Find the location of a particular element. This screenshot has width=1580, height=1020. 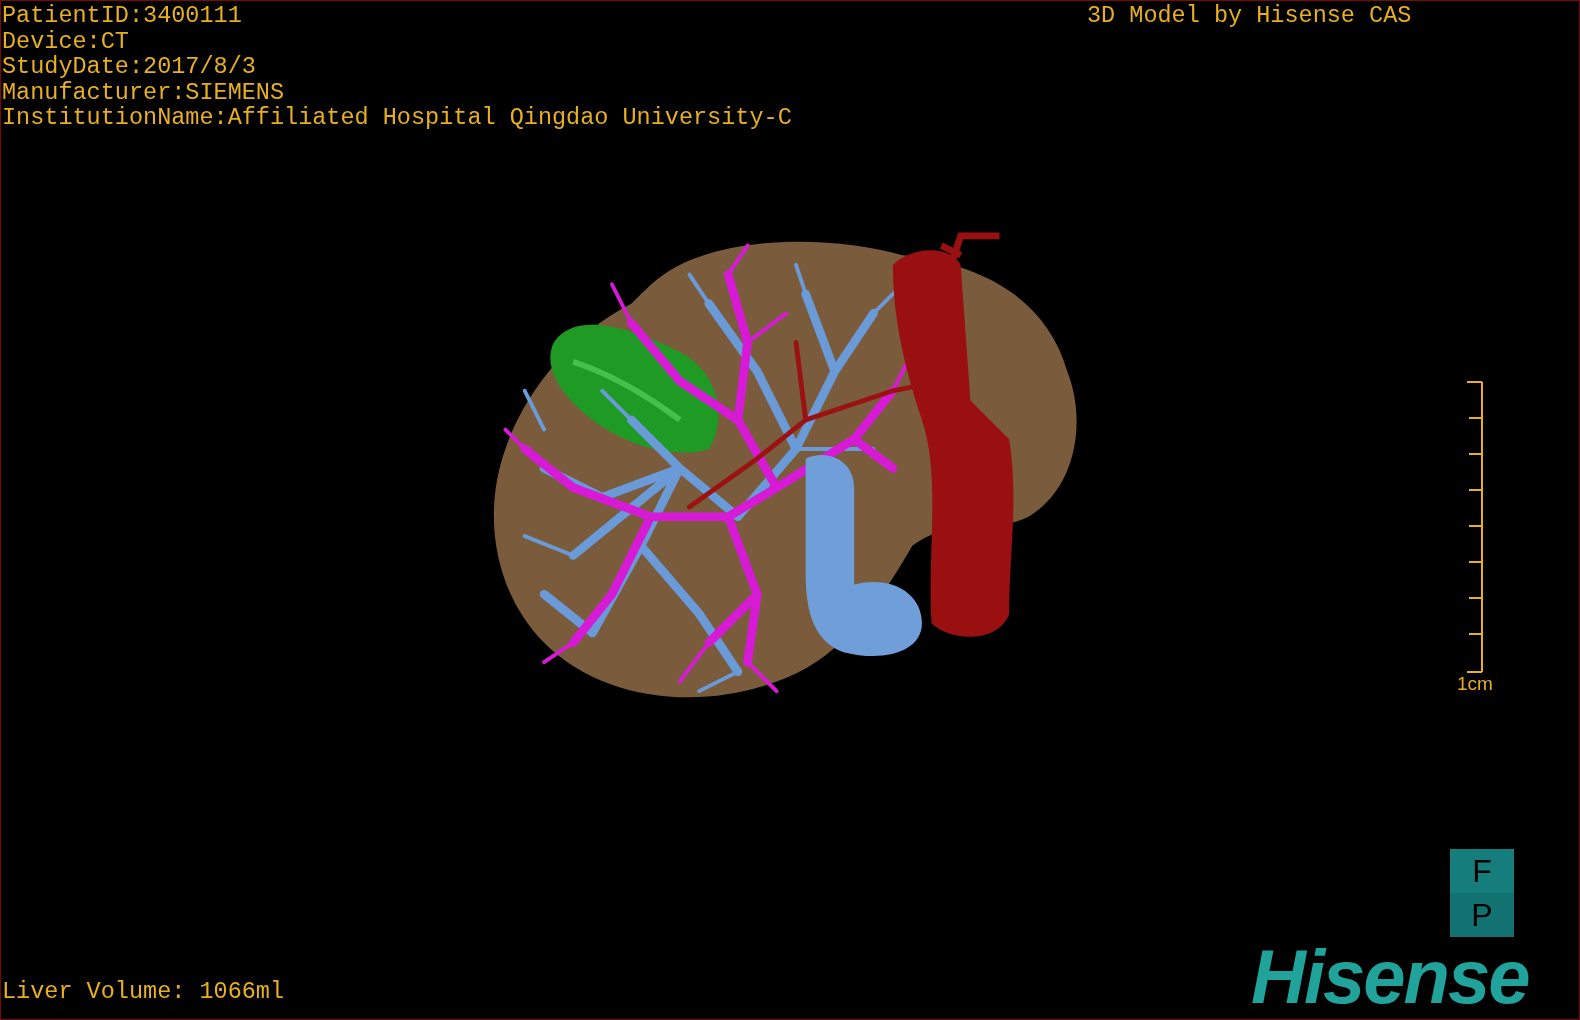

patient-info-text: PatientID:3400111 is located at coordinates (122, 16).